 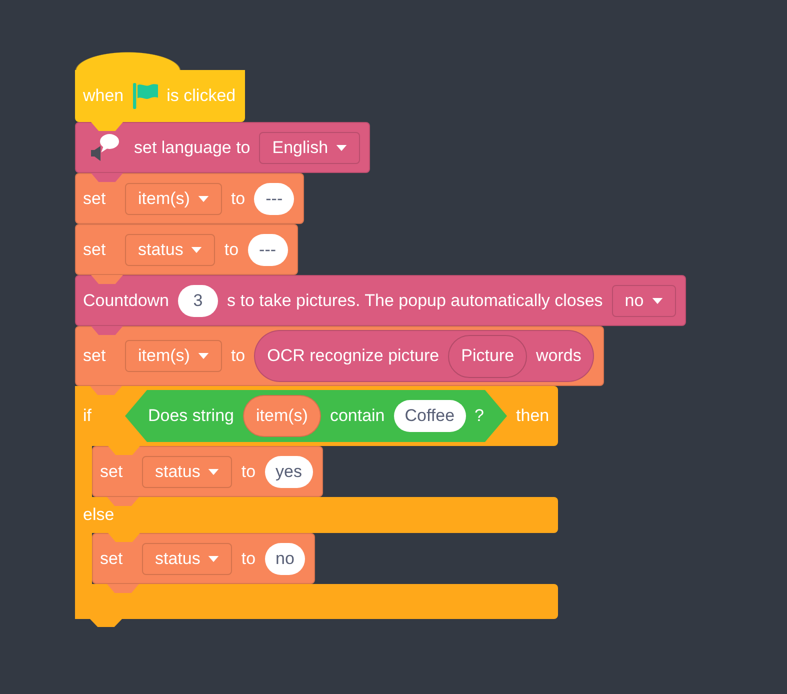 I want to click on block-label: OCR recognize picture, so click(x=353, y=356).